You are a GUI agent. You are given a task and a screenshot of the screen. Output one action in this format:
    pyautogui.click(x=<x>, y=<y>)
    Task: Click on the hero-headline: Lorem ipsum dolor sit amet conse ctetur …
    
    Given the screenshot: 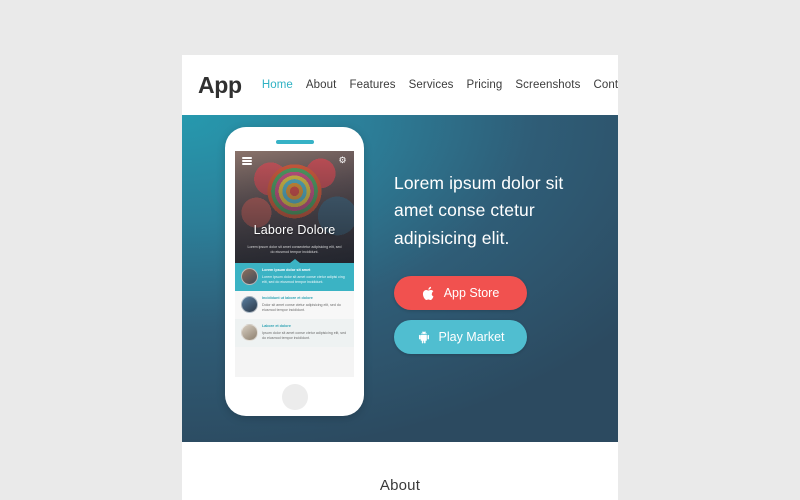 What is the action you would take?
    pyautogui.click(x=479, y=210)
    